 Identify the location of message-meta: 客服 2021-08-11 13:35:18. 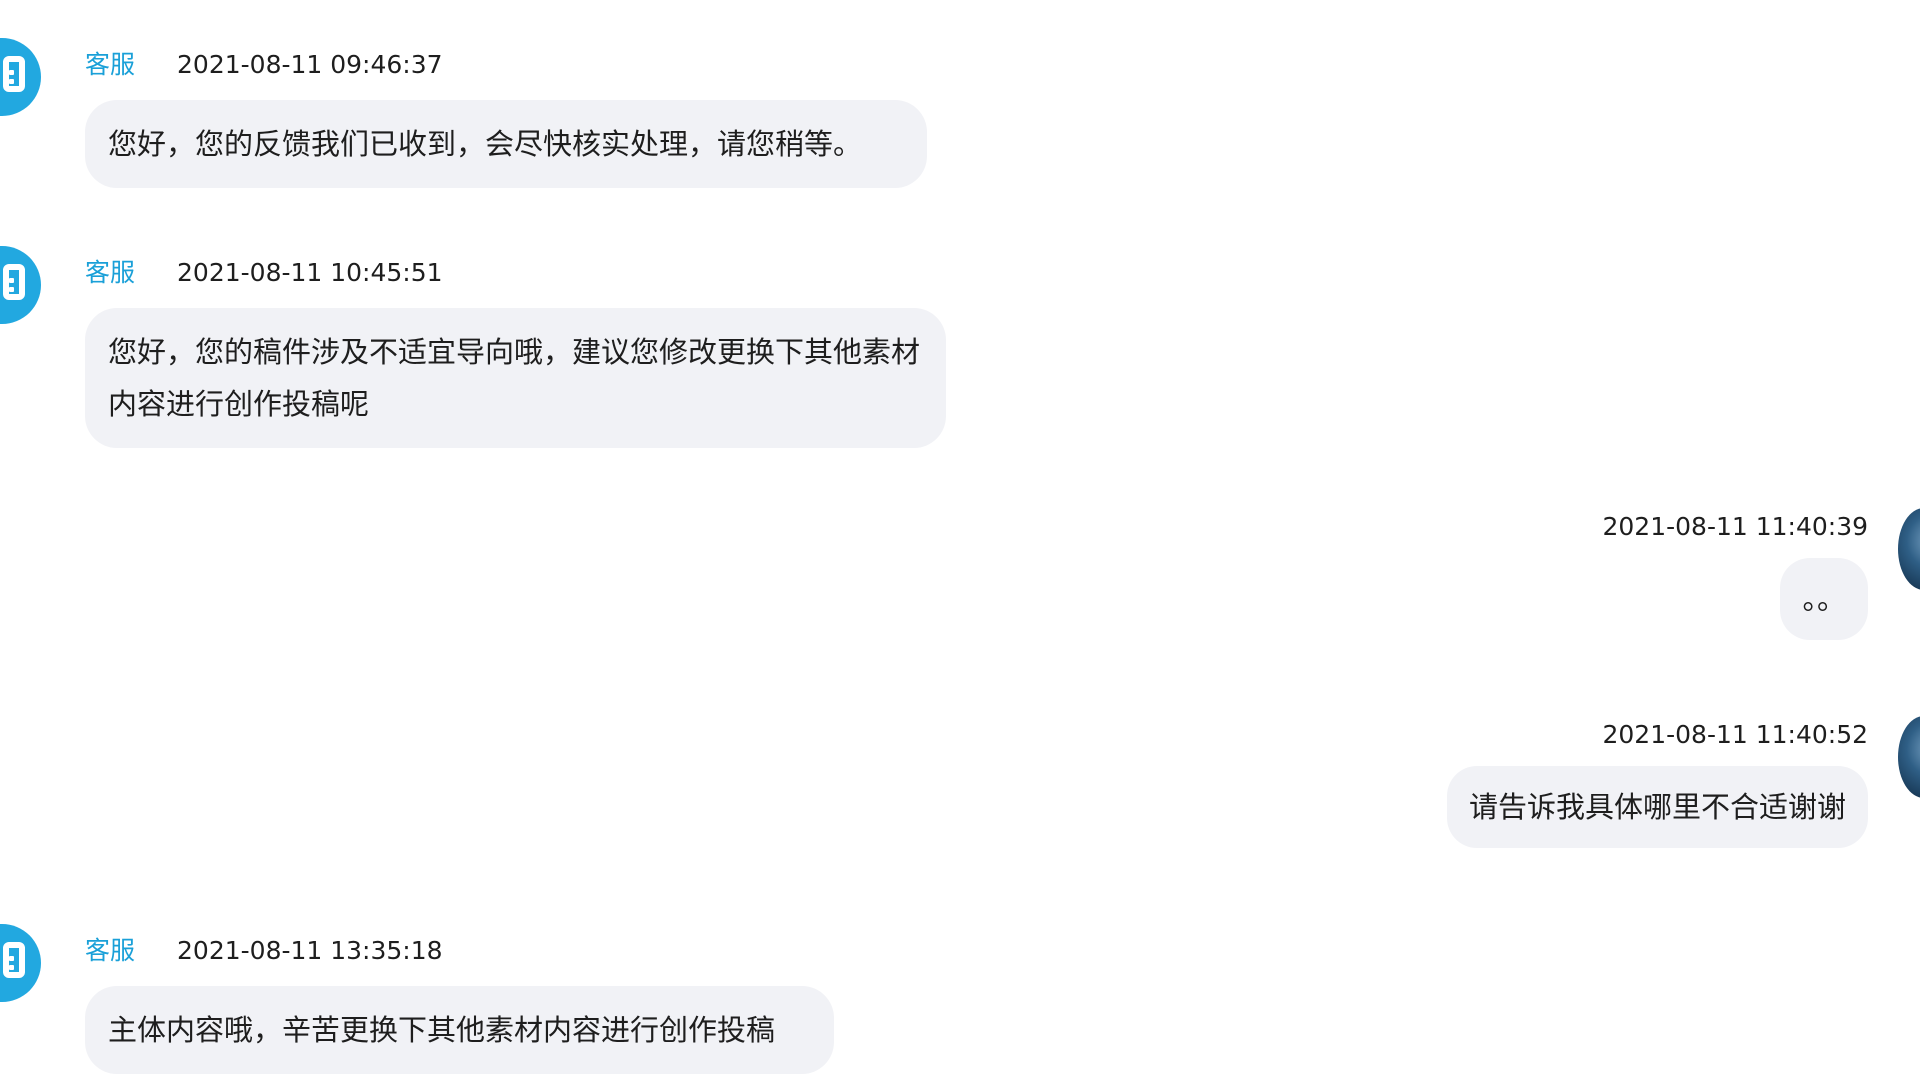
(264, 951).